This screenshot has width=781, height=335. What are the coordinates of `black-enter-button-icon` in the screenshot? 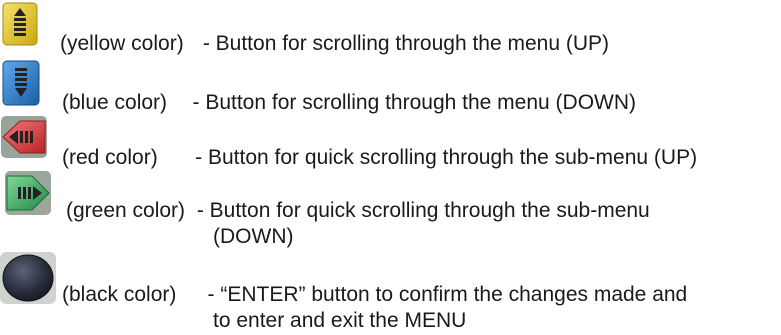 It's located at (28, 278).